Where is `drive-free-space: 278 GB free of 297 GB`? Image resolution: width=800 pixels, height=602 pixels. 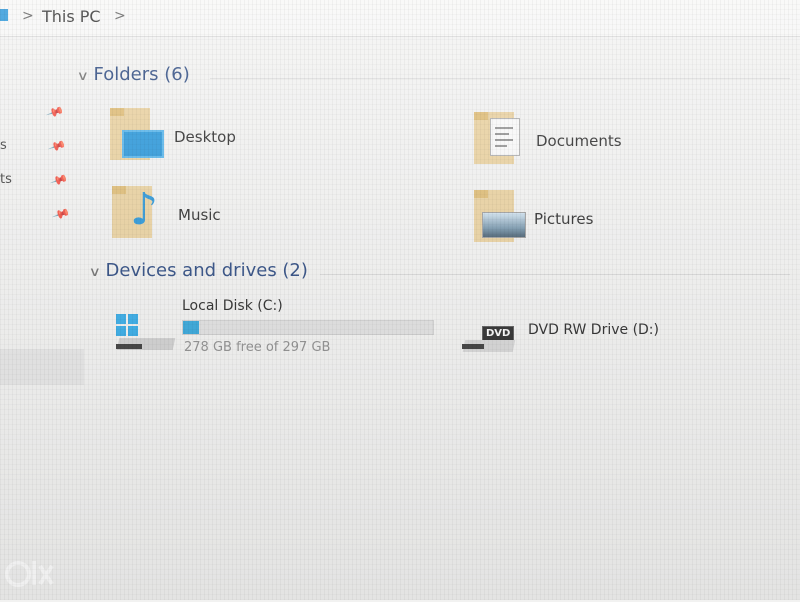 drive-free-space: 278 GB free of 297 GB is located at coordinates (257, 347).